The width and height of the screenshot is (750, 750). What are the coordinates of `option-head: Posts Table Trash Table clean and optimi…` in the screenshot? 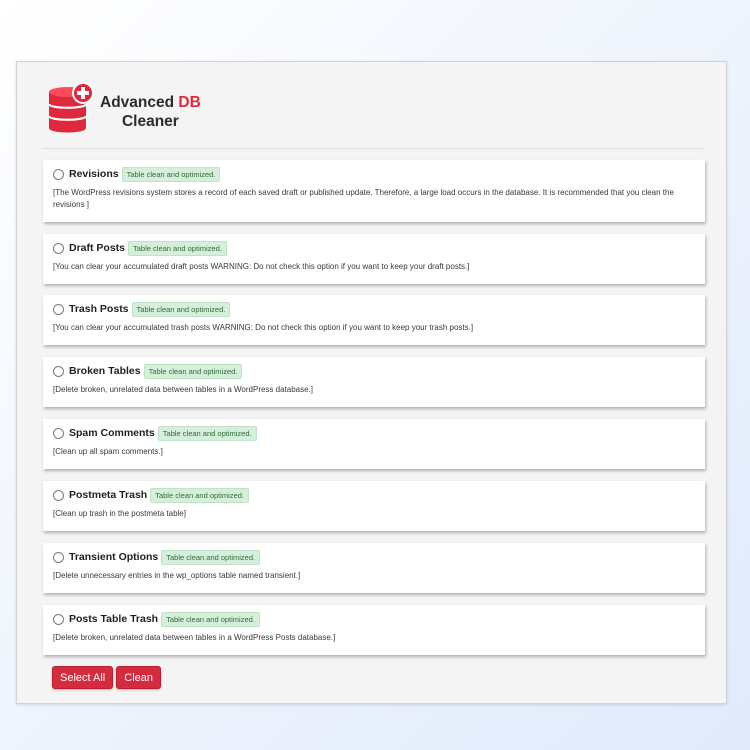 It's located at (156, 619).